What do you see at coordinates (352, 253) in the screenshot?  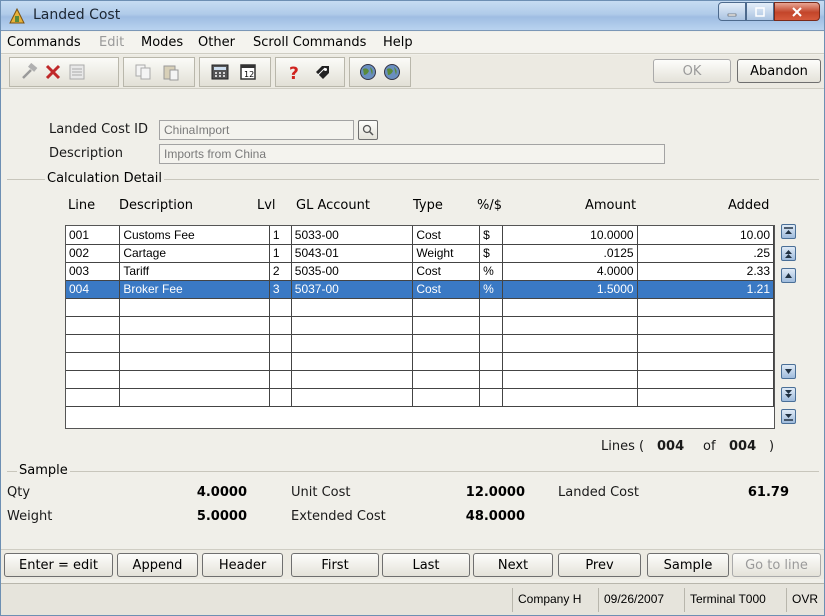 I see `table-cell-gl: 5043-01` at bounding box center [352, 253].